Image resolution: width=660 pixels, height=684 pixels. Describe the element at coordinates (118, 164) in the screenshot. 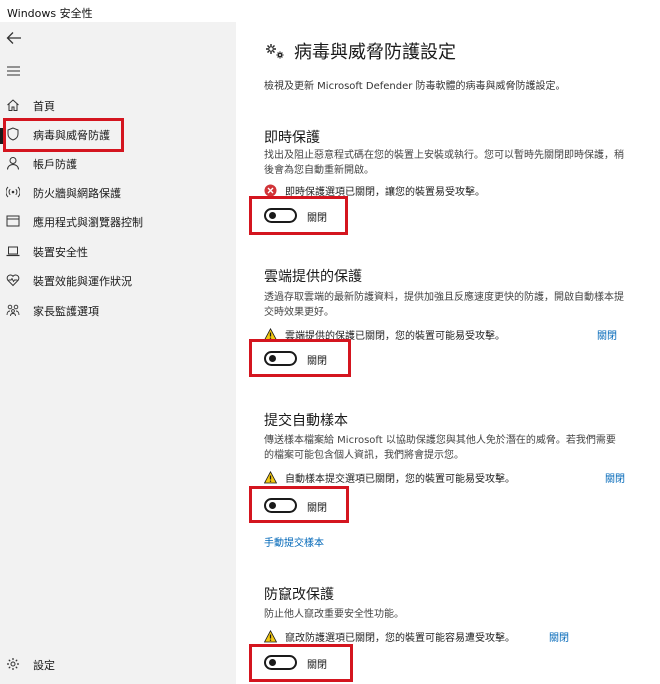

I see `sidebar-item-account: 帳戶防護` at that location.